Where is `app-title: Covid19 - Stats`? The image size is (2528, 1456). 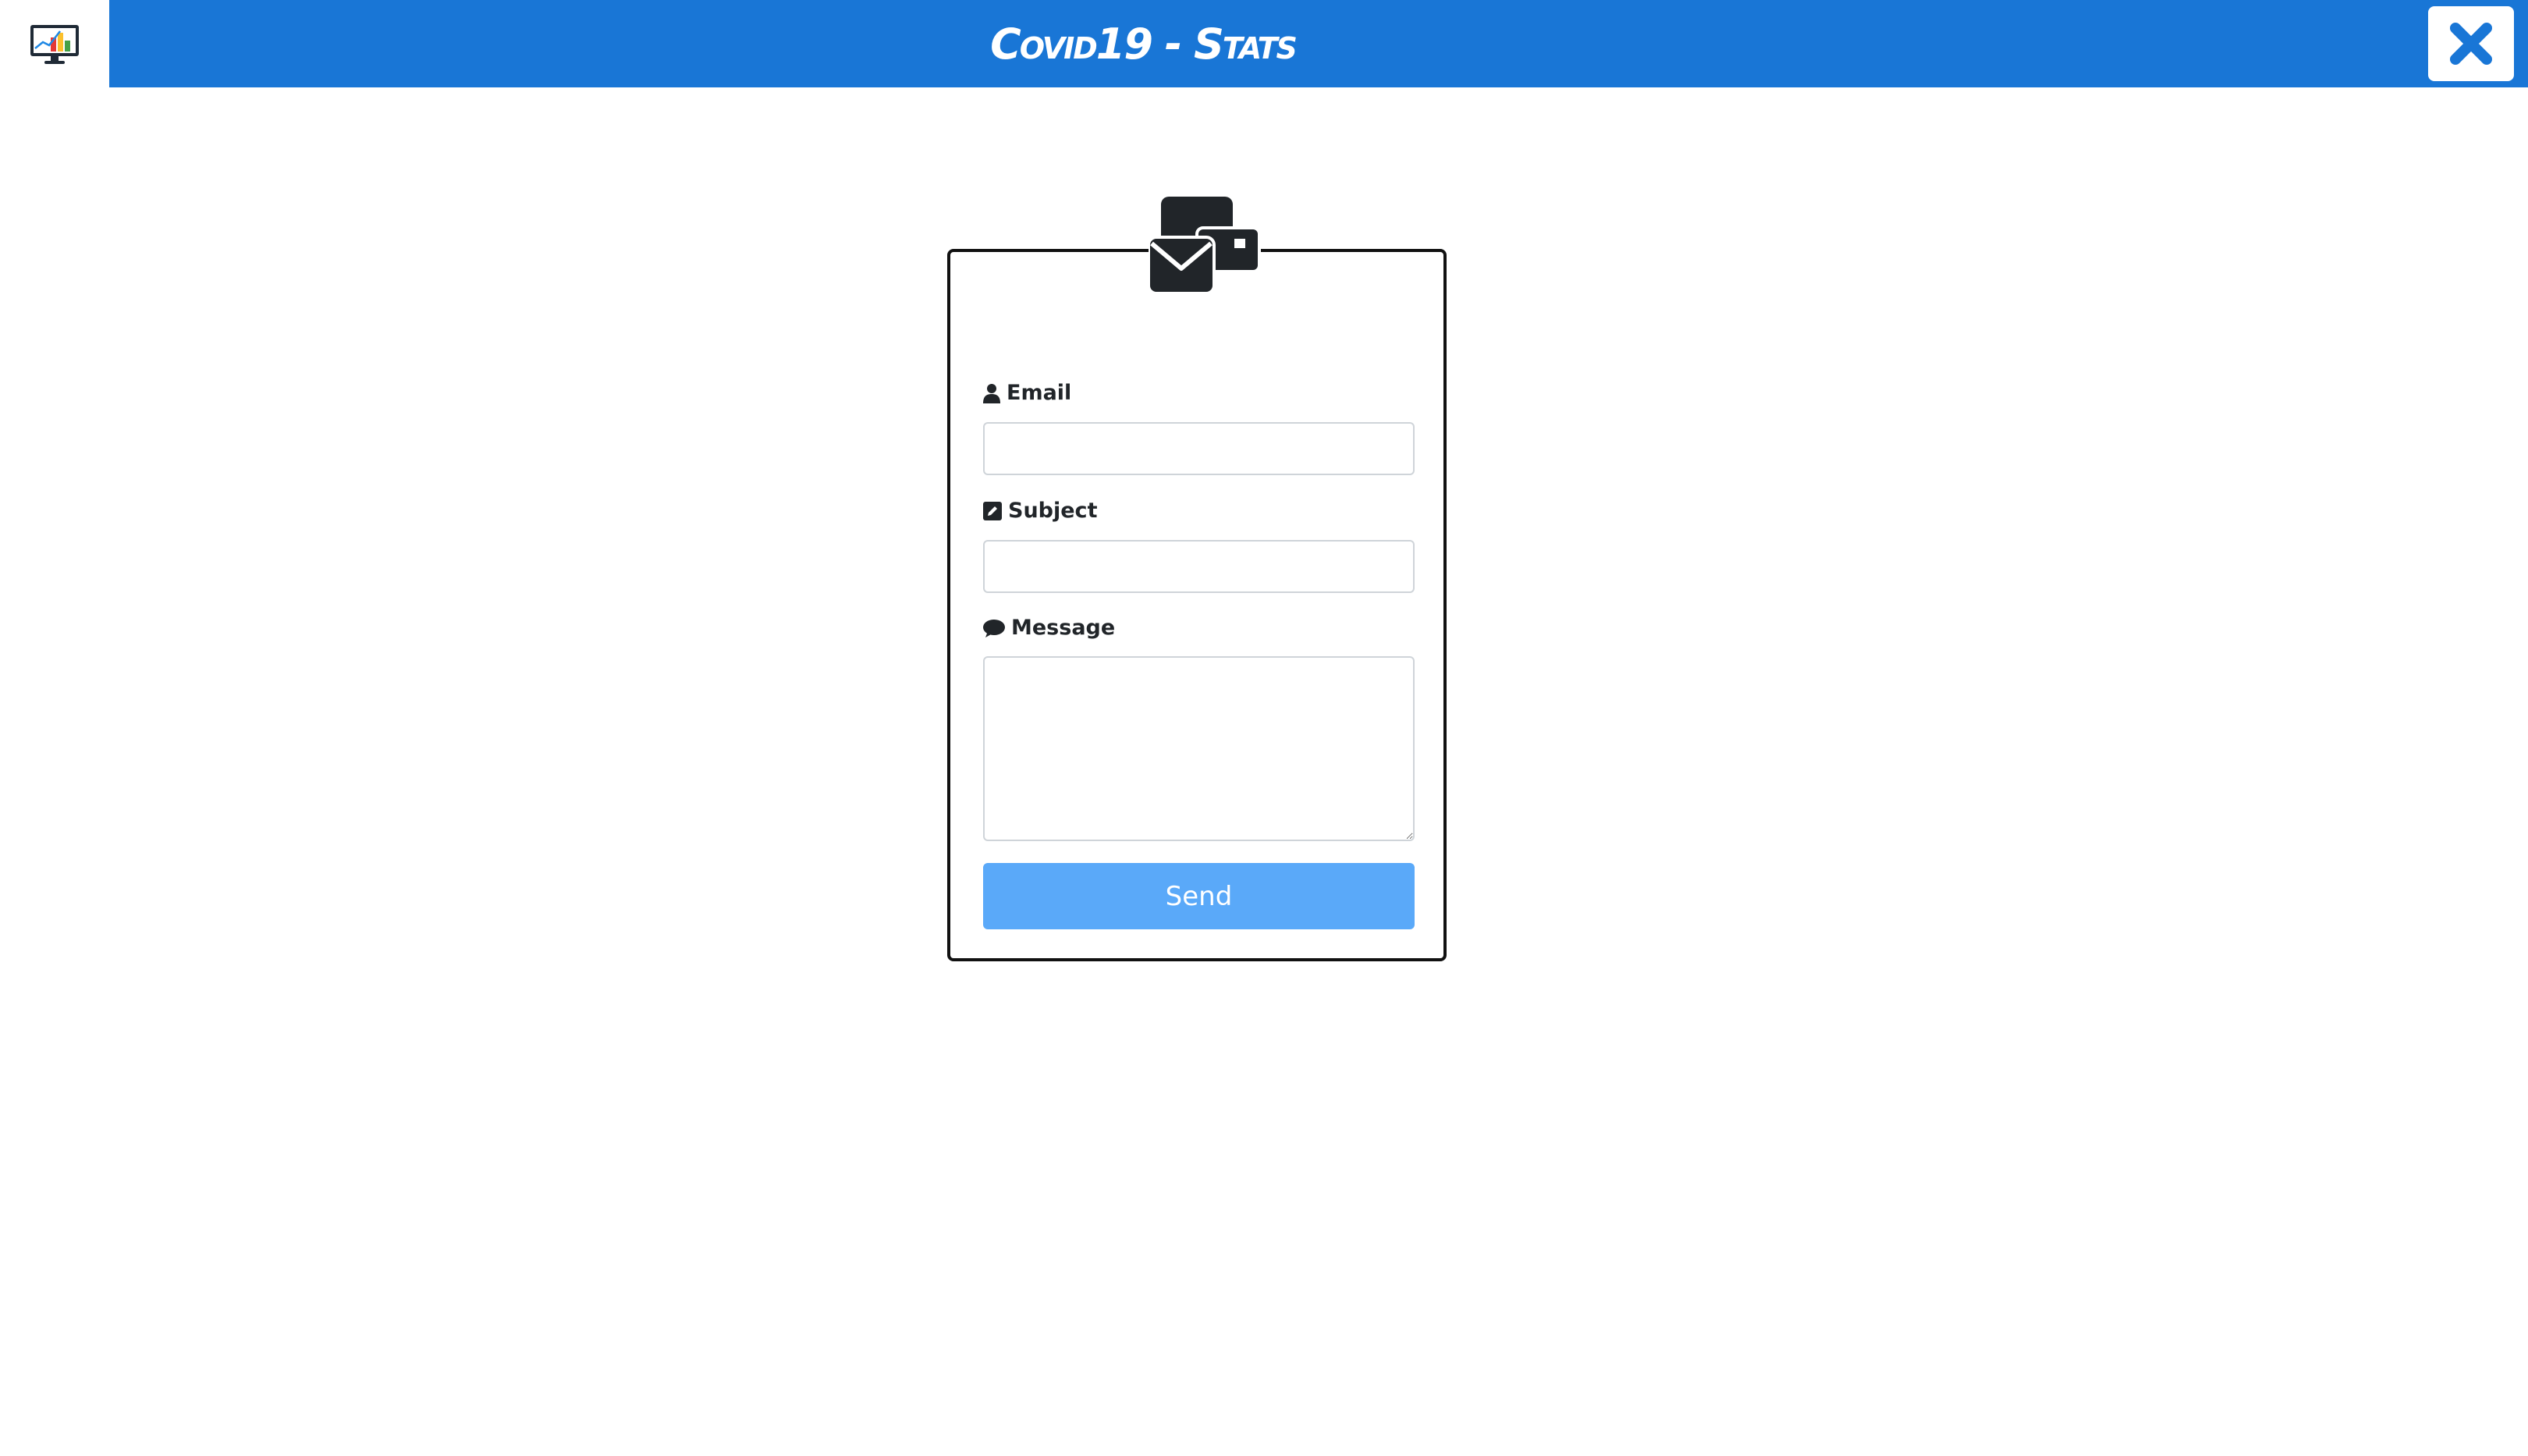
app-title: Covid19 - Stats is located at coordinates (1144, 44).